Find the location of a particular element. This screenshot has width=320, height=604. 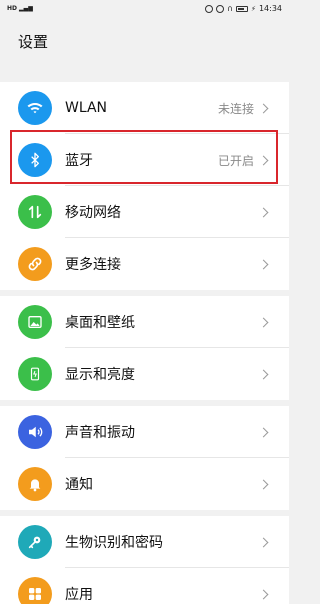

hd-indicator: HD is located at coordinates (12, 8).